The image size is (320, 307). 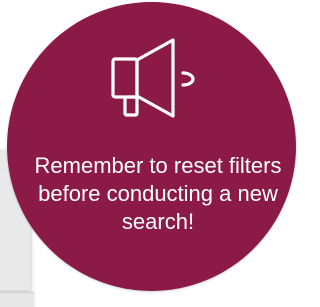 What do you see at coordinates (153, 78) in the screenshot?
I see `megaphone-icon` at bounding box center [153, 78].